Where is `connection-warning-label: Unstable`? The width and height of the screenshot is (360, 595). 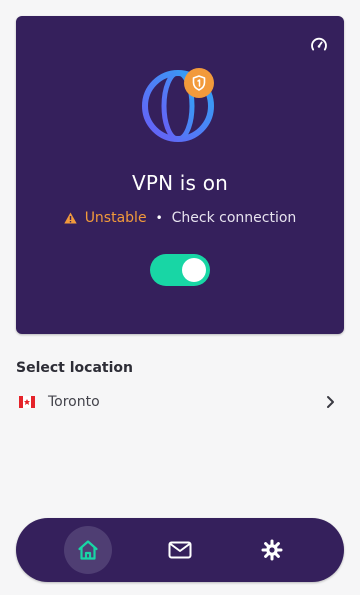
connection-warning-label: Unstable is located at coordinates (115, 218).